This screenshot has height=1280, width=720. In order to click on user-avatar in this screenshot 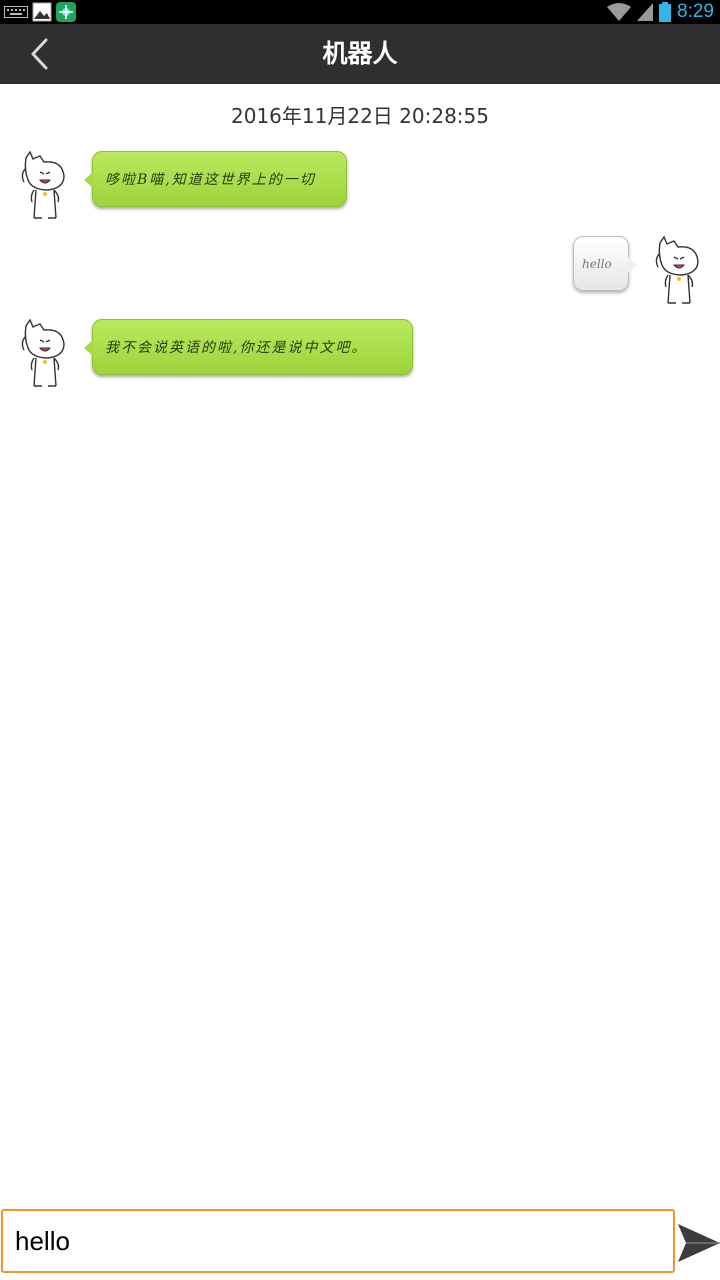, I will do `click(677, 269)`.